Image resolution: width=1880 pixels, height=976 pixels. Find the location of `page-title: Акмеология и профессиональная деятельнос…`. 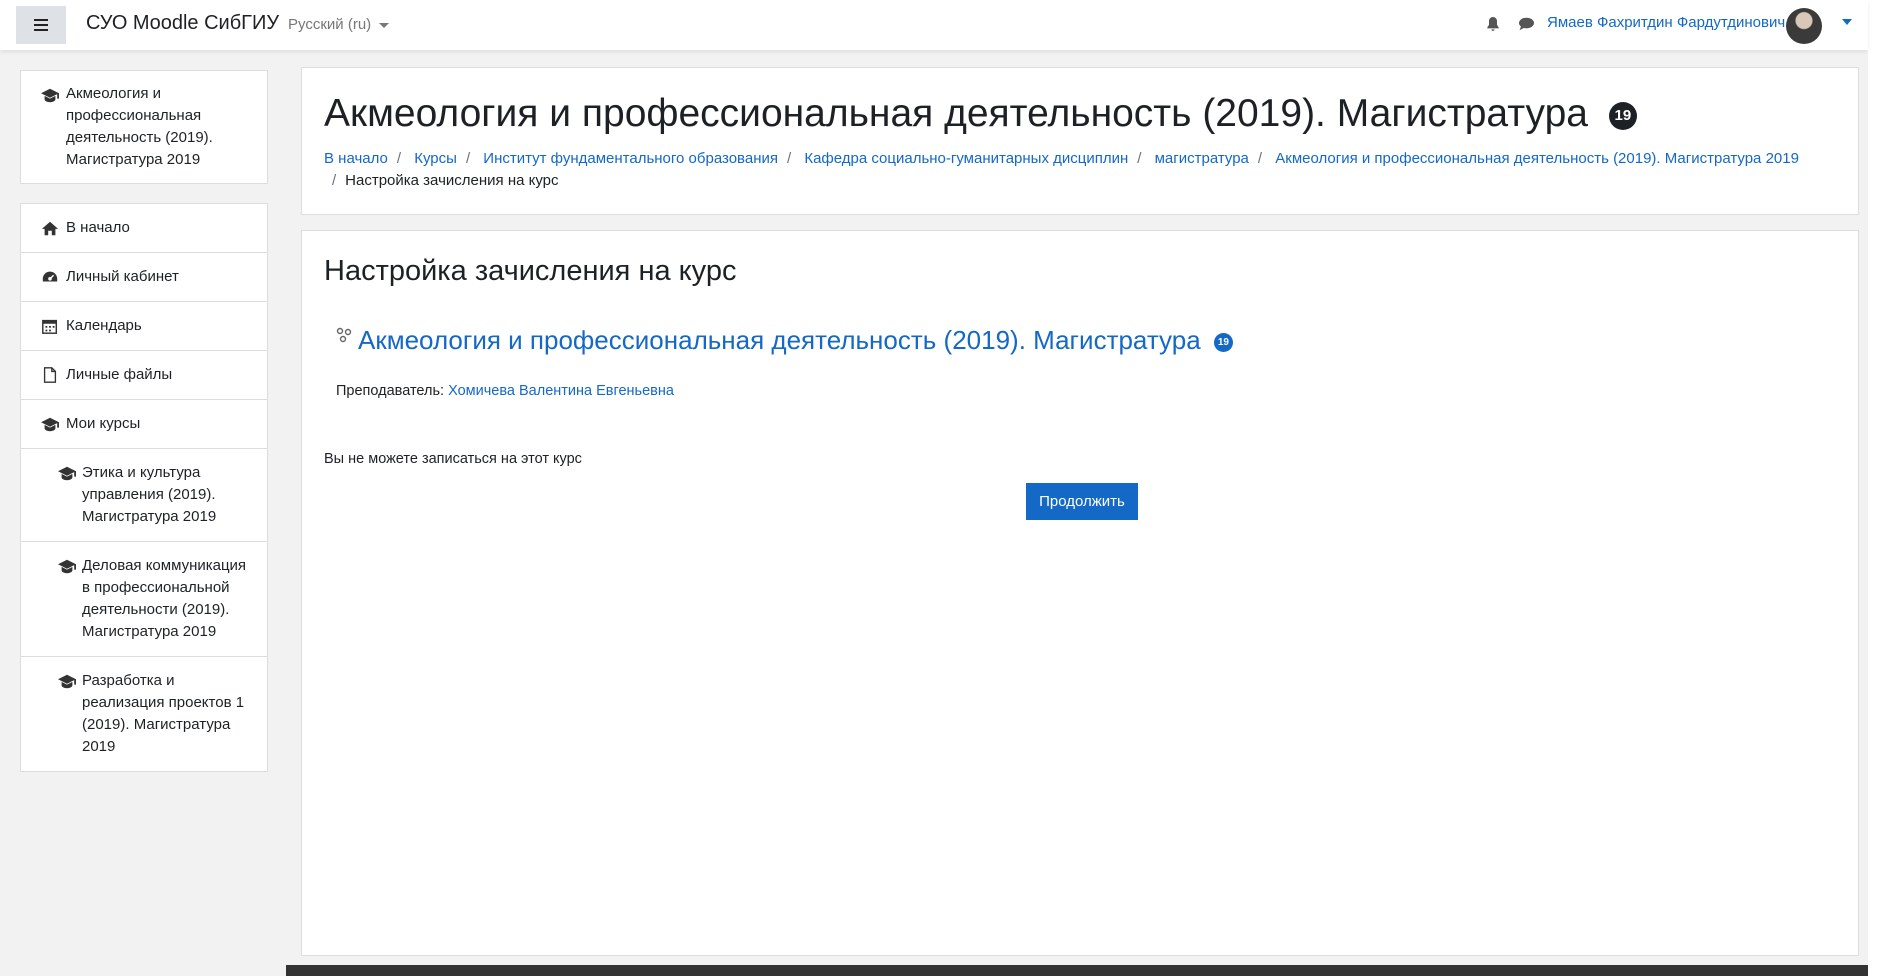

page-title: Акмеология и профессиональная деятельнос… is located at coordinates (980, 114).